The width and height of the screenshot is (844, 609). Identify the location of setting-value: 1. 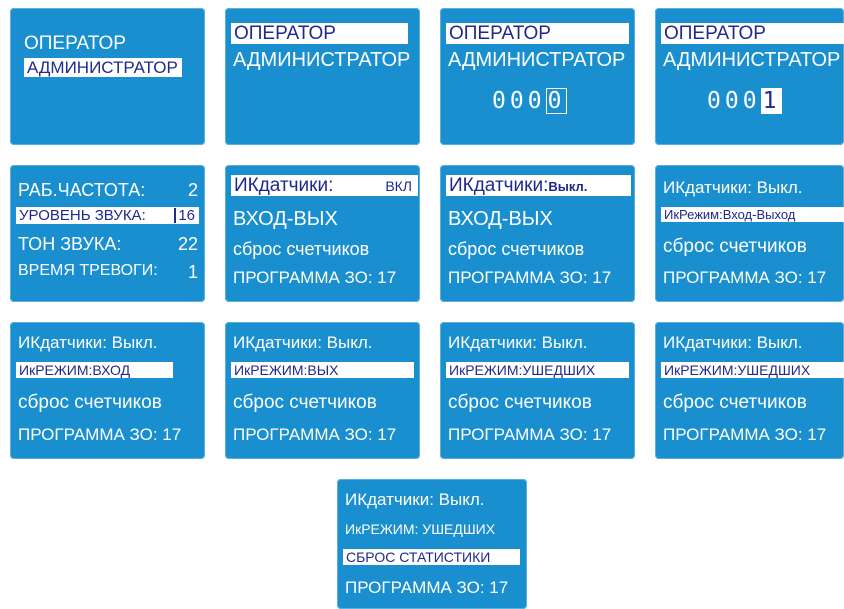
(192, 272).